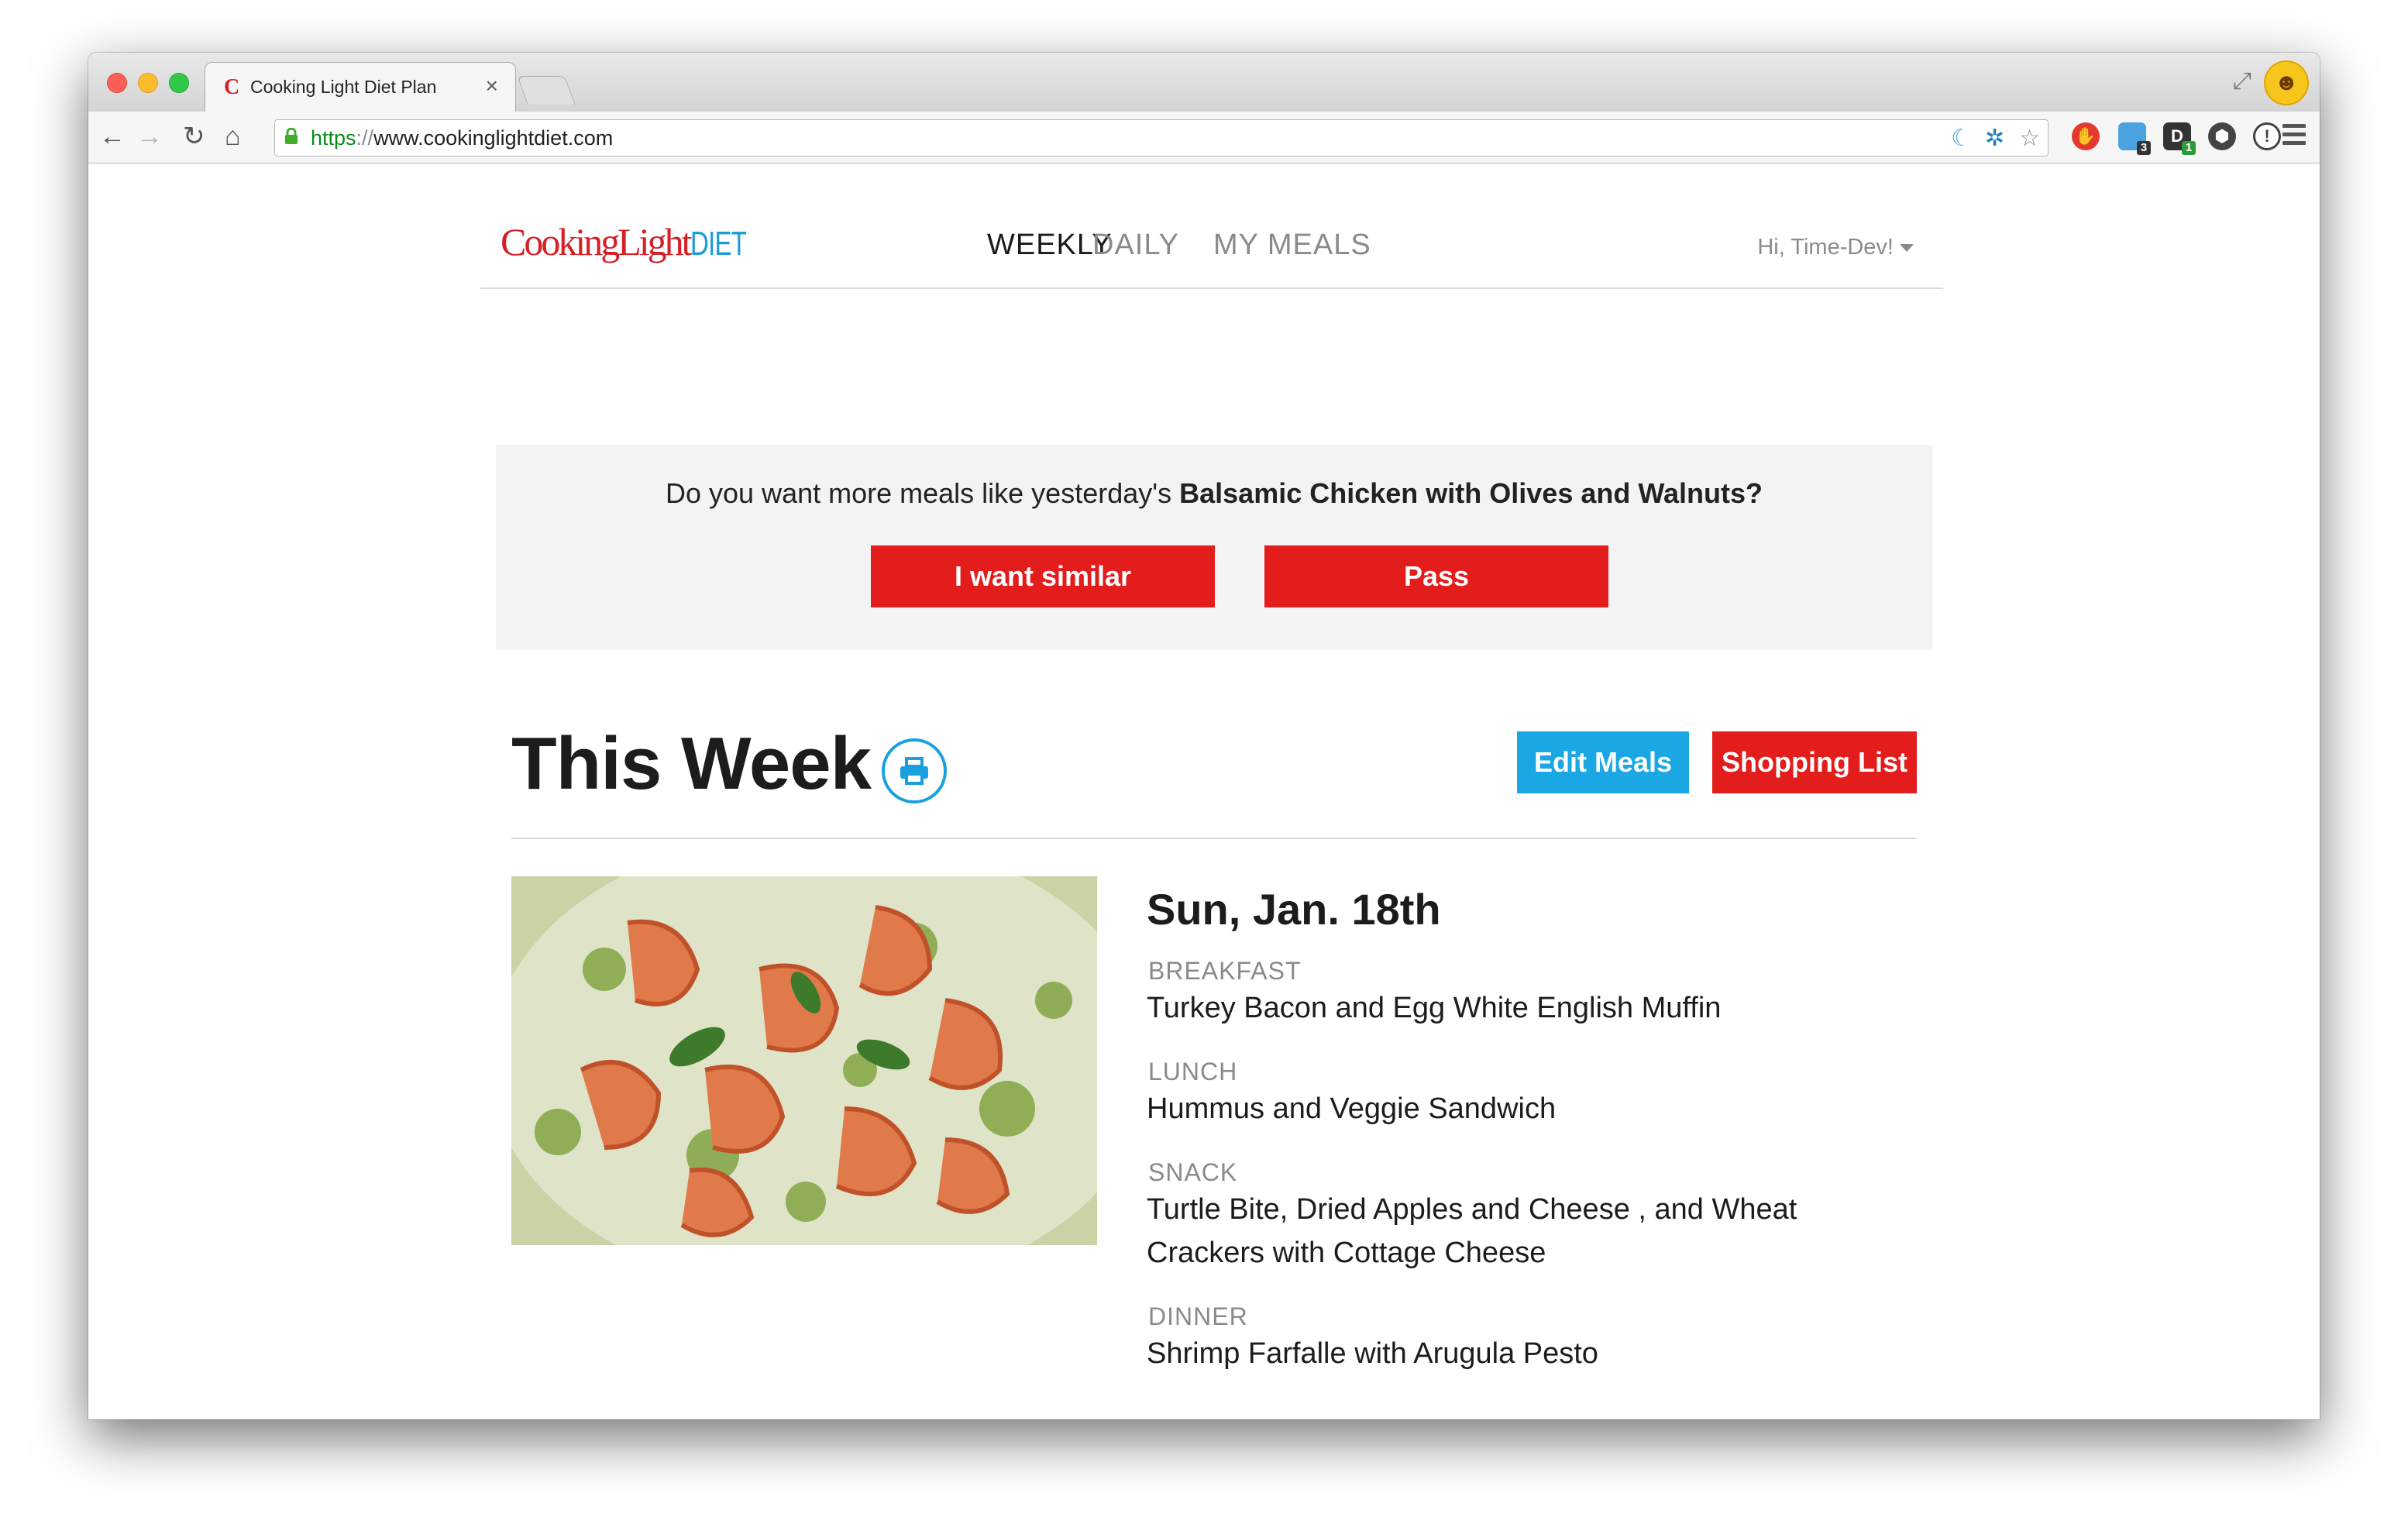  I want to click on address-bar: https://www.cookinglightdiet.com ☾ ✲ ☆, so click(1161, 138).